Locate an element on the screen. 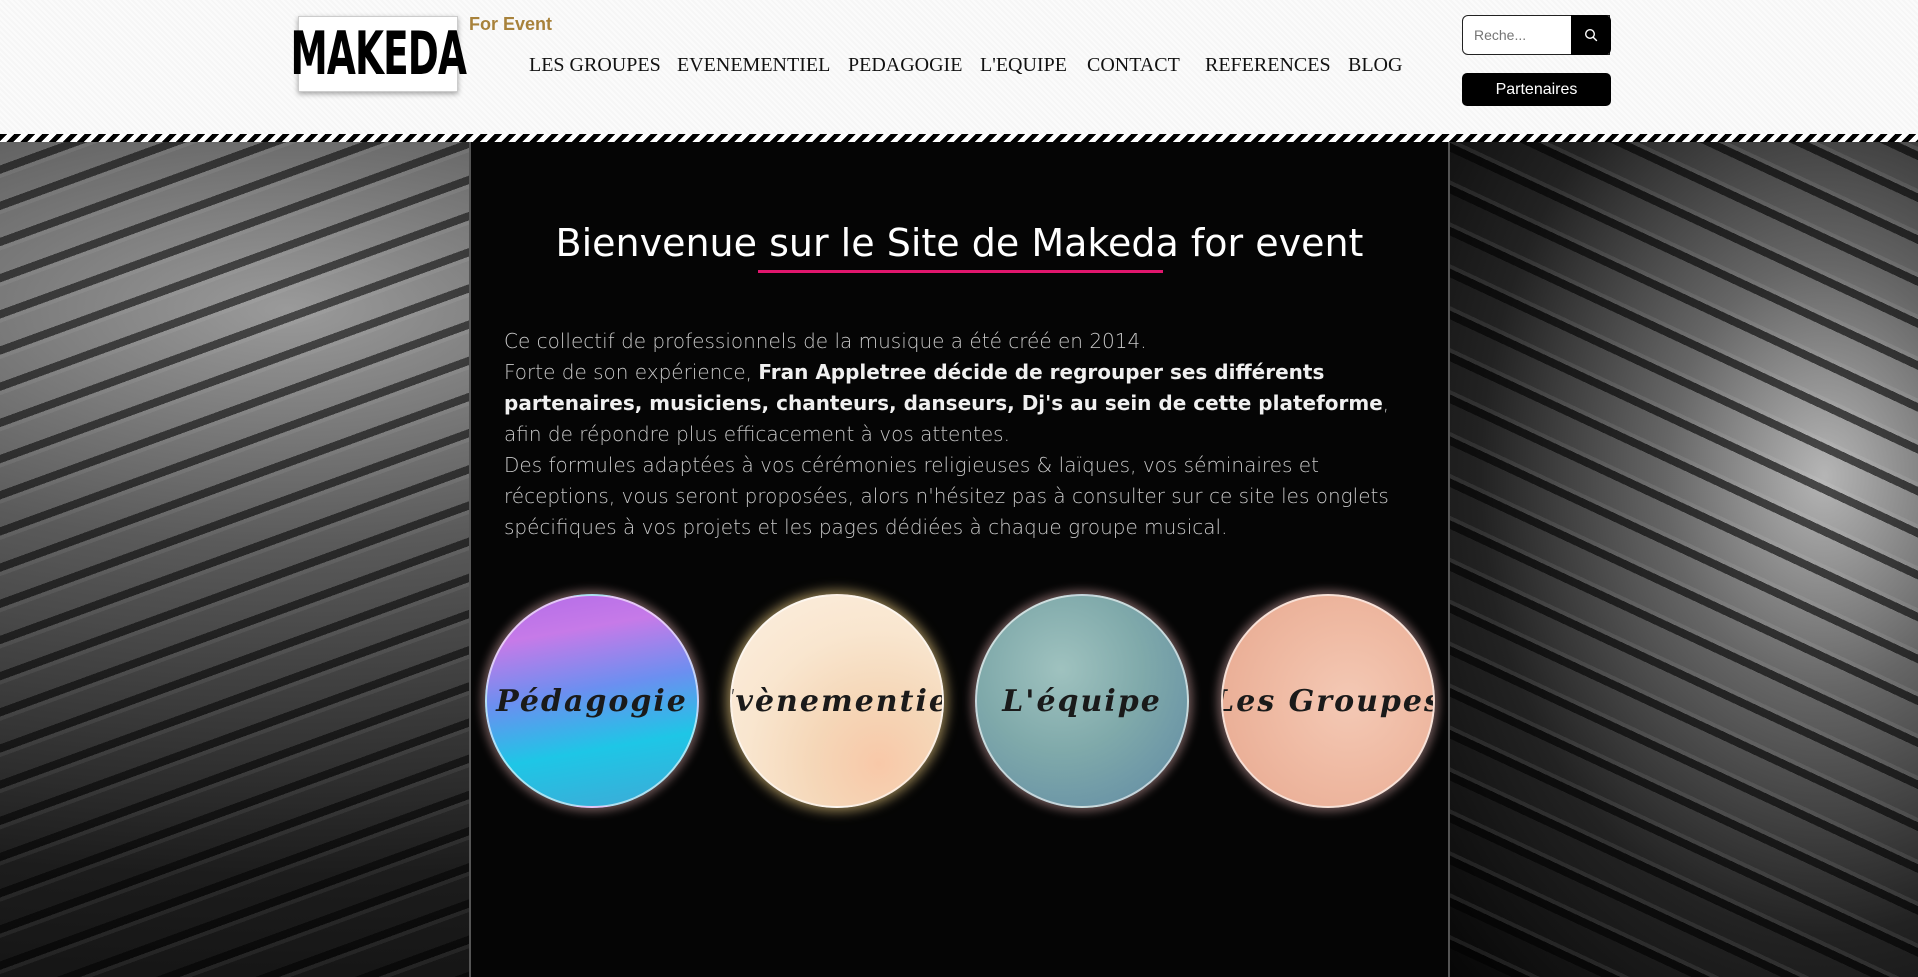 This screenshot has height=977, width=1918. nav-item-evenementiel: EVENEMENTIEL is located at coordinates (753, 65).